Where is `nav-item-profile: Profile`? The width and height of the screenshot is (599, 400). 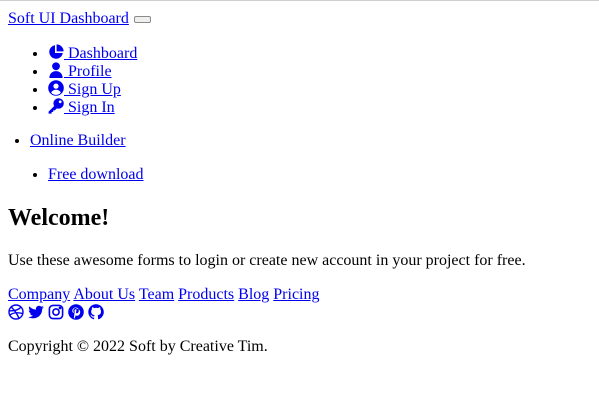 nav-item-profile: Profile is located at coordinates (92, 71).